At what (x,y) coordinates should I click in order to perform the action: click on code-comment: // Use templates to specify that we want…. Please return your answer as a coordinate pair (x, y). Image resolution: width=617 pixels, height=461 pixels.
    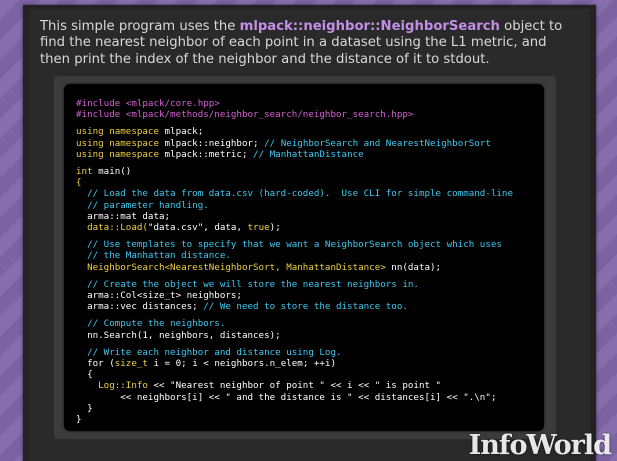
    Looking at the image, I should click on (289, 245).